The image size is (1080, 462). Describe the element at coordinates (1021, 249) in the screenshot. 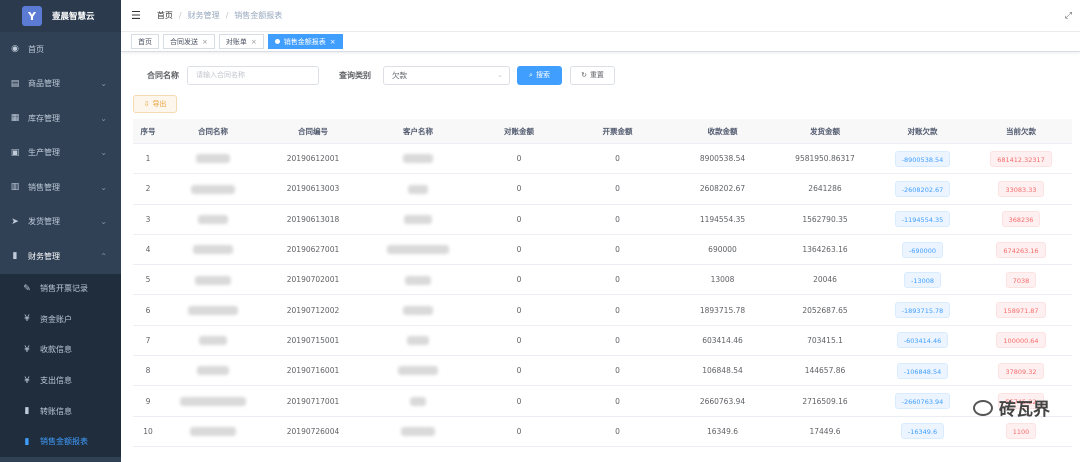

I see `current-debt-cell: 674263.16` at that location.